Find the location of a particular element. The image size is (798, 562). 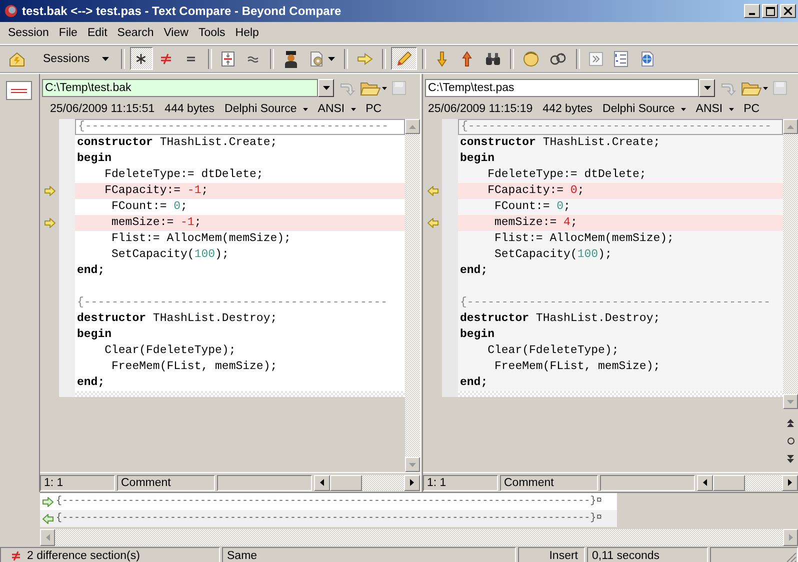

numbered-list-icon is located at coordinates (621, 58).